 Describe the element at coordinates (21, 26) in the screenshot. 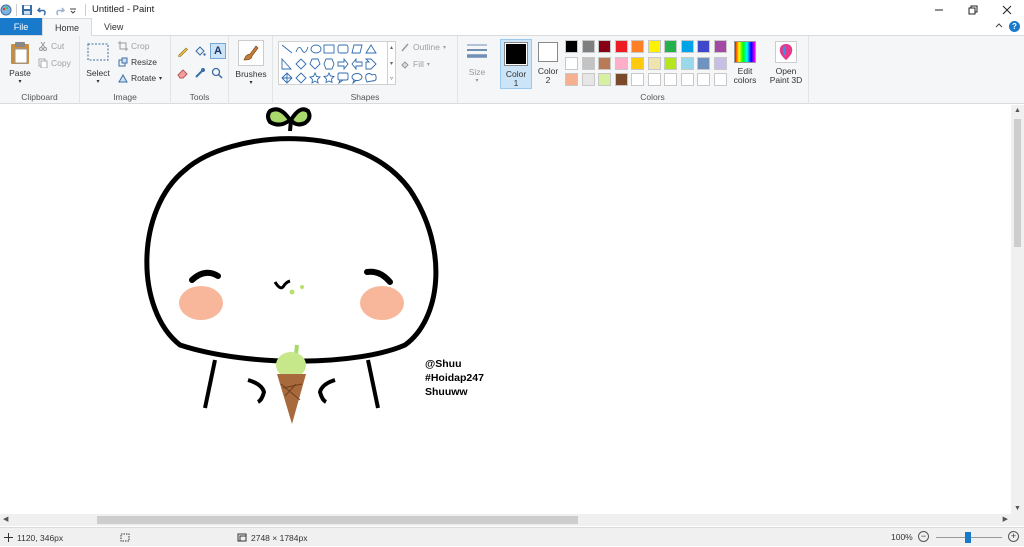

I see `tab-file: File` at that location.